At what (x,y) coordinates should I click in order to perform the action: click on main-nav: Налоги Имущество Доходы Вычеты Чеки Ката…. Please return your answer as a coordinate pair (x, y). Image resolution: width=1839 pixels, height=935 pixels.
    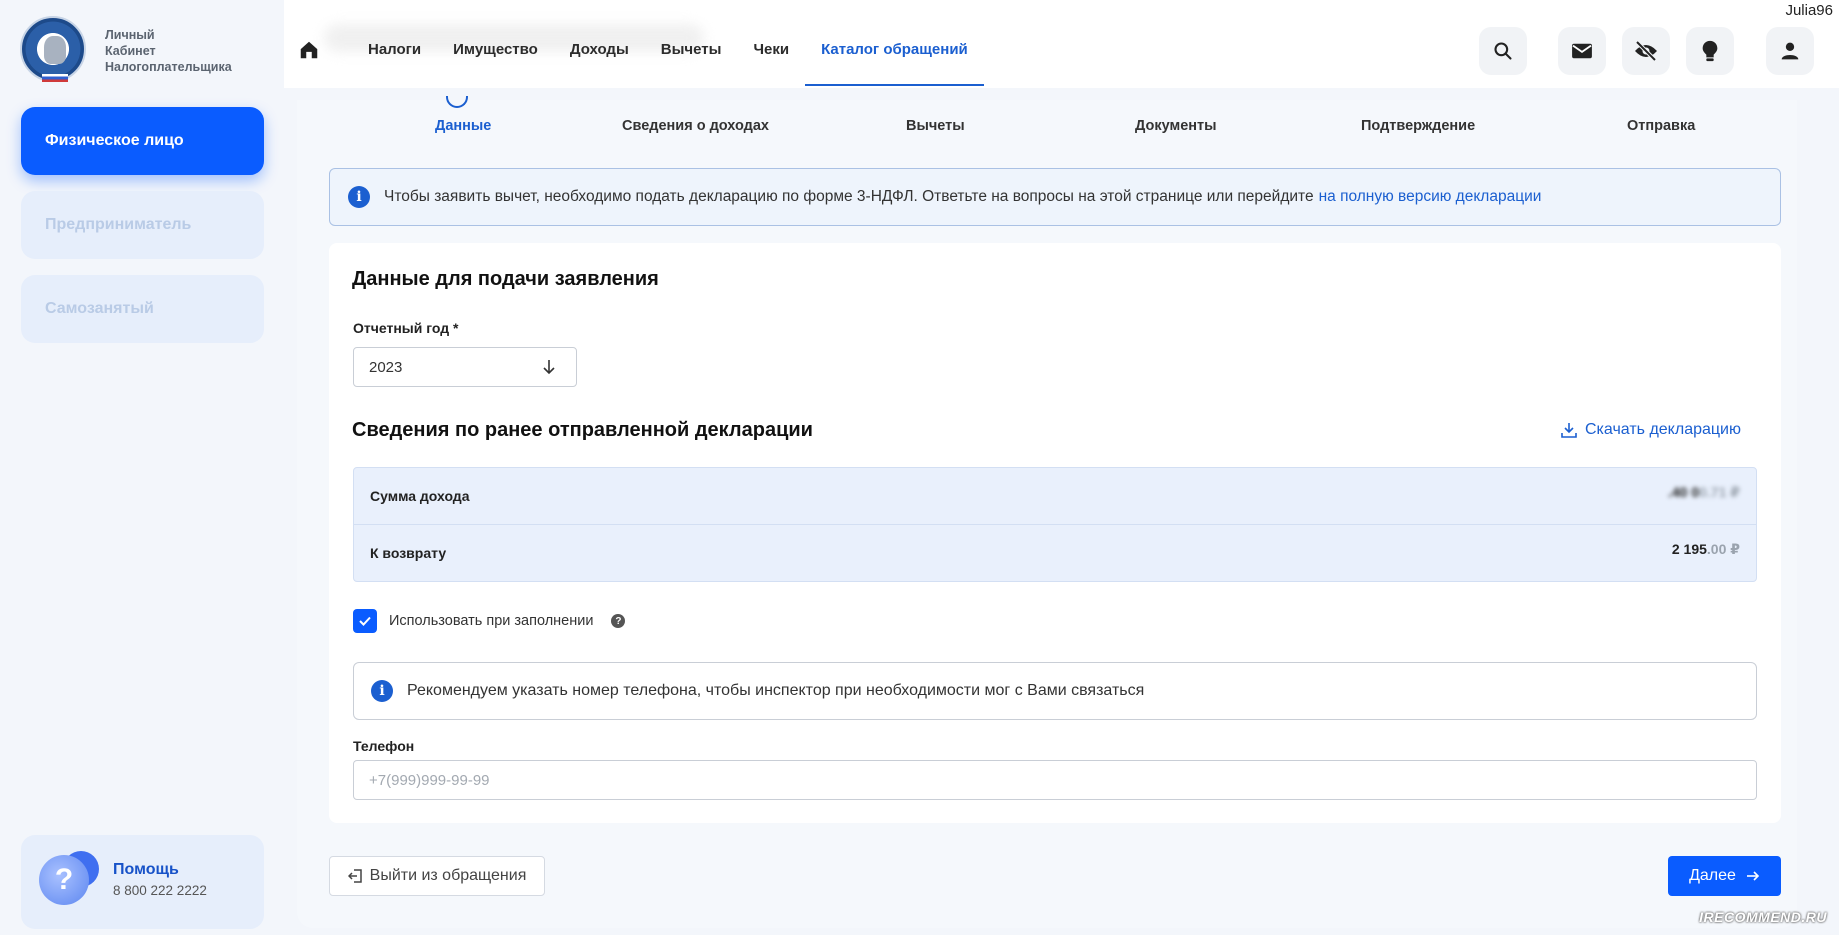
    Looking at the image, I should click on (668, 44).